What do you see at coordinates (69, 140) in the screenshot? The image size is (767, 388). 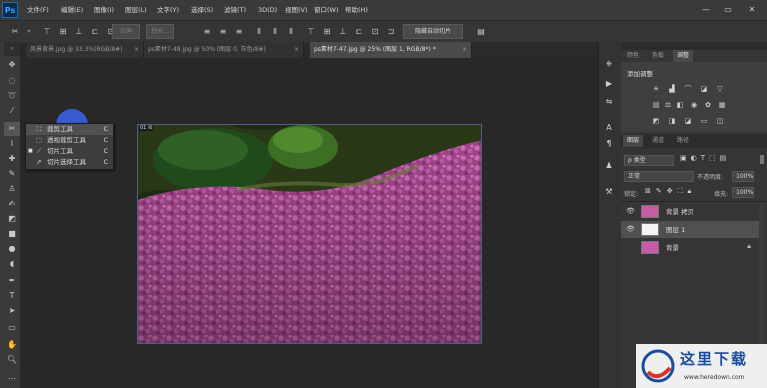 I see `flyout-item-perspective-crop: ⬚ 透视裁剪工具 C` at bounding box center [69, 140].